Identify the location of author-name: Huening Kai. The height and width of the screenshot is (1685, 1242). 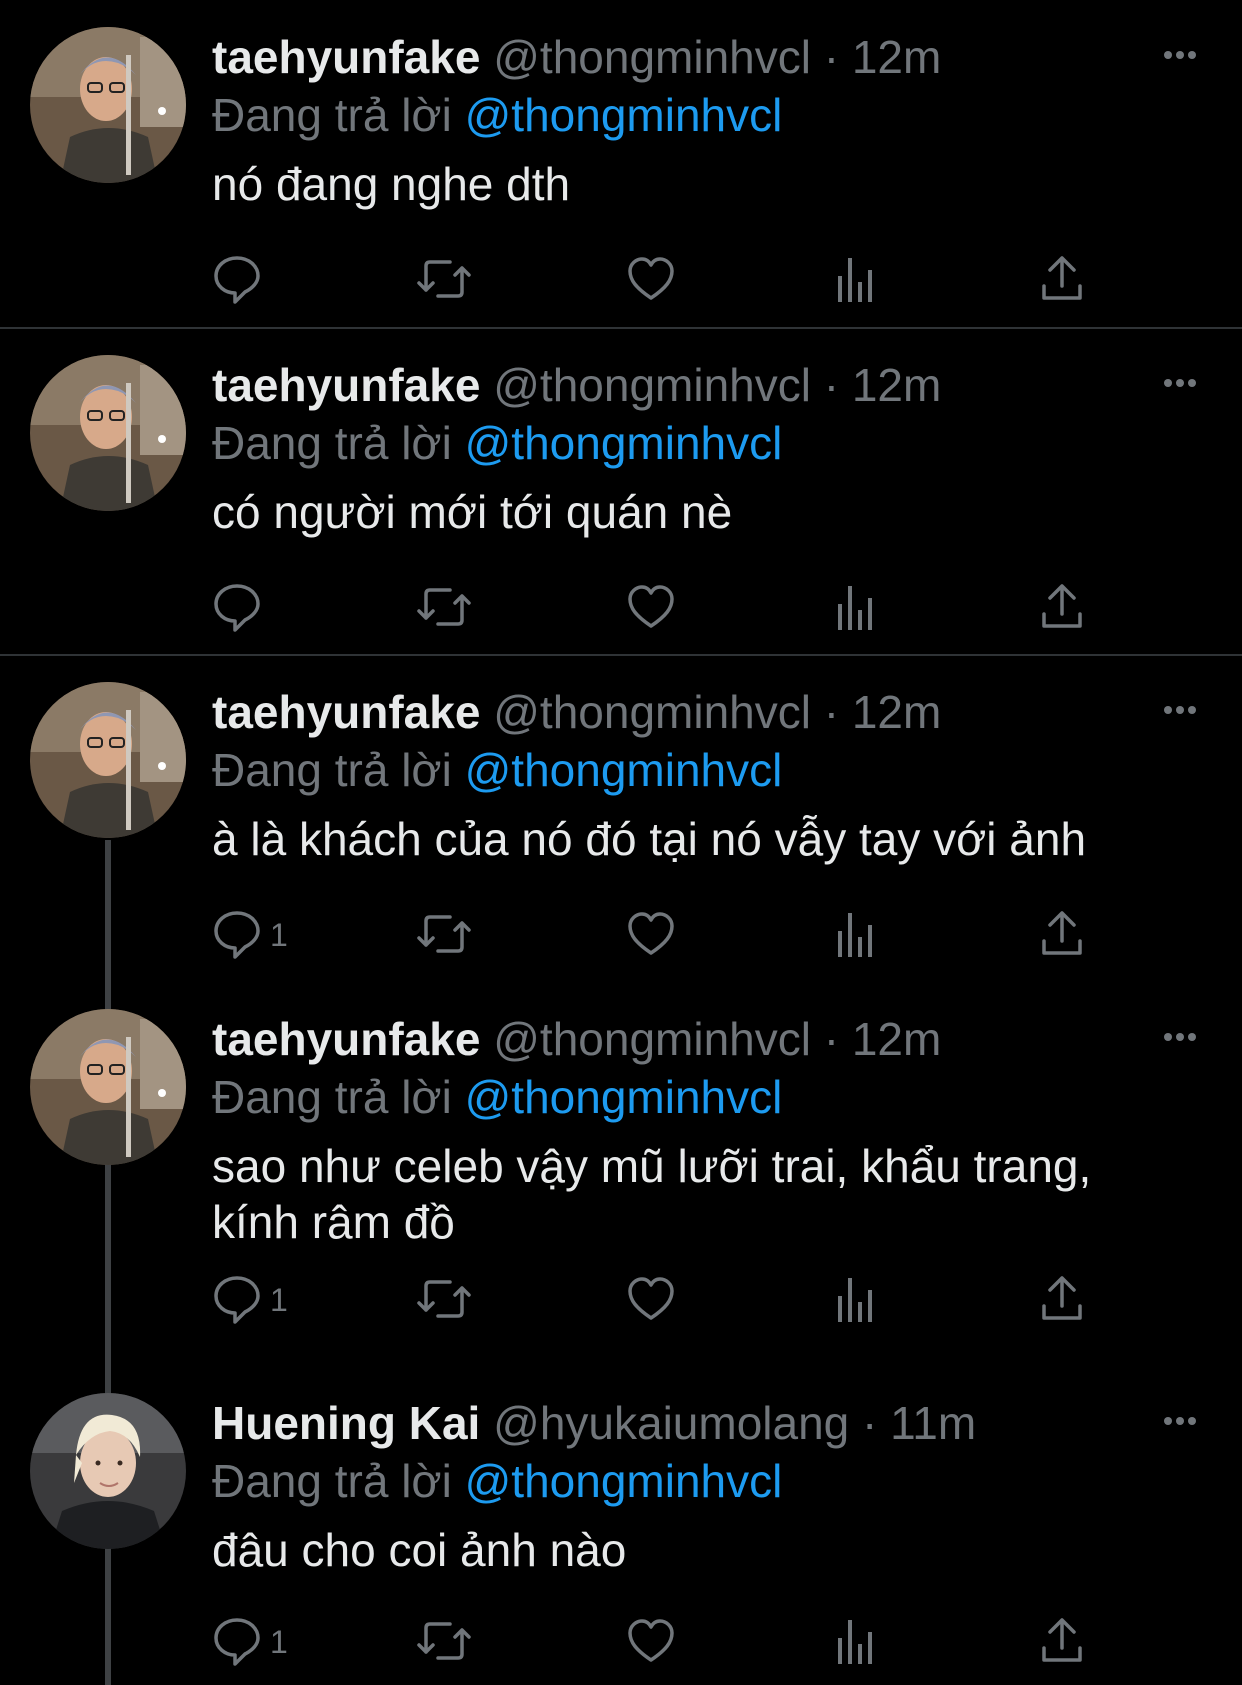
(346, 1423).